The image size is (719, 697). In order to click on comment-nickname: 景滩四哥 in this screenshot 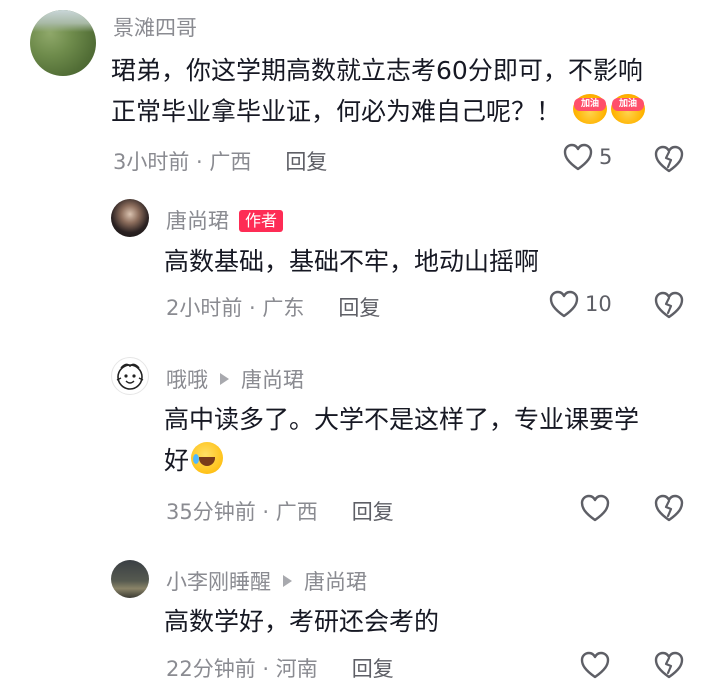, I will do `click(155, 27)`.